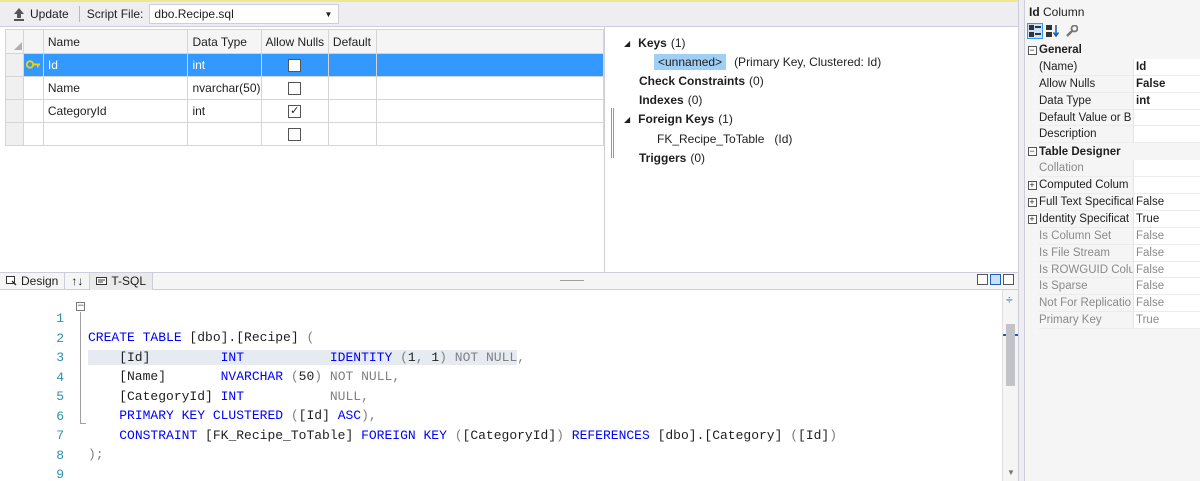 This screenshot has width=1200, height=481. What do you see at coordinates (1112, 202) in the screenshot?
I see `property-row: + Full Text Specificat False` at bounding box center [1112, 202].